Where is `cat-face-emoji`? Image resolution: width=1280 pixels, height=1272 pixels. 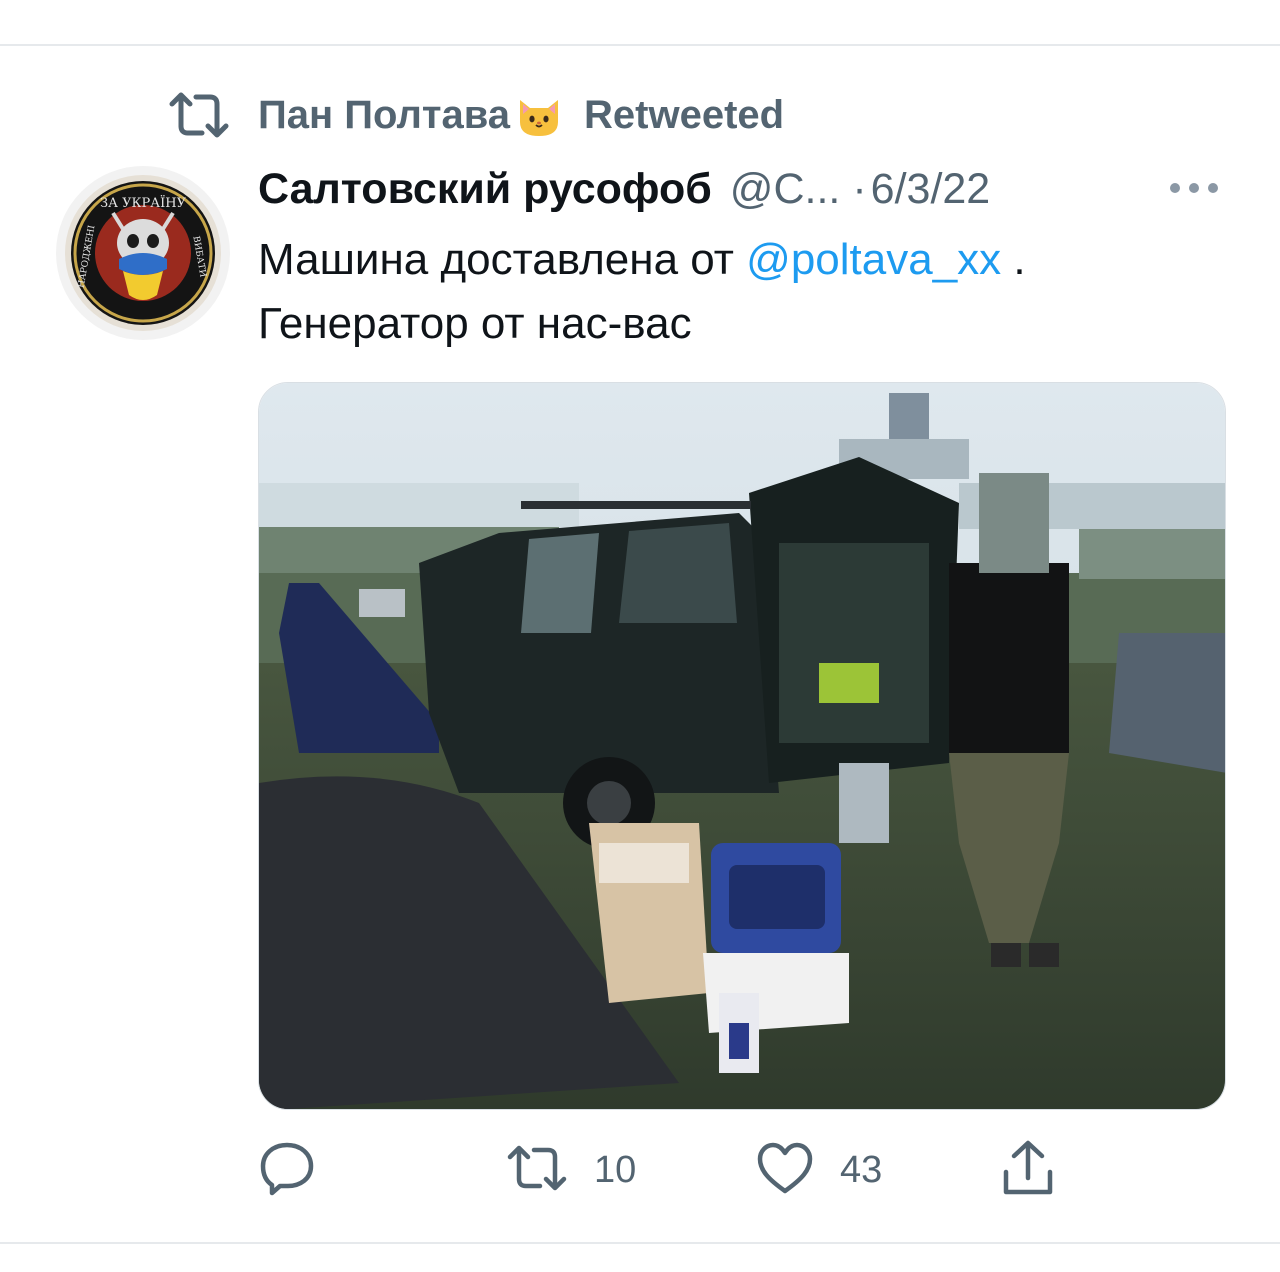 cat-face-emoji is located at coordinates (539, 115).